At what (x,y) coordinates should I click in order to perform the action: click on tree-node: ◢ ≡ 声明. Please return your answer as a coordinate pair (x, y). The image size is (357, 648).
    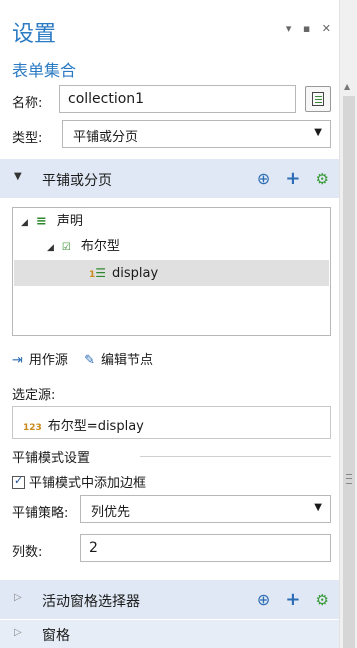
    Looking at the image, I should click on (52, 222).